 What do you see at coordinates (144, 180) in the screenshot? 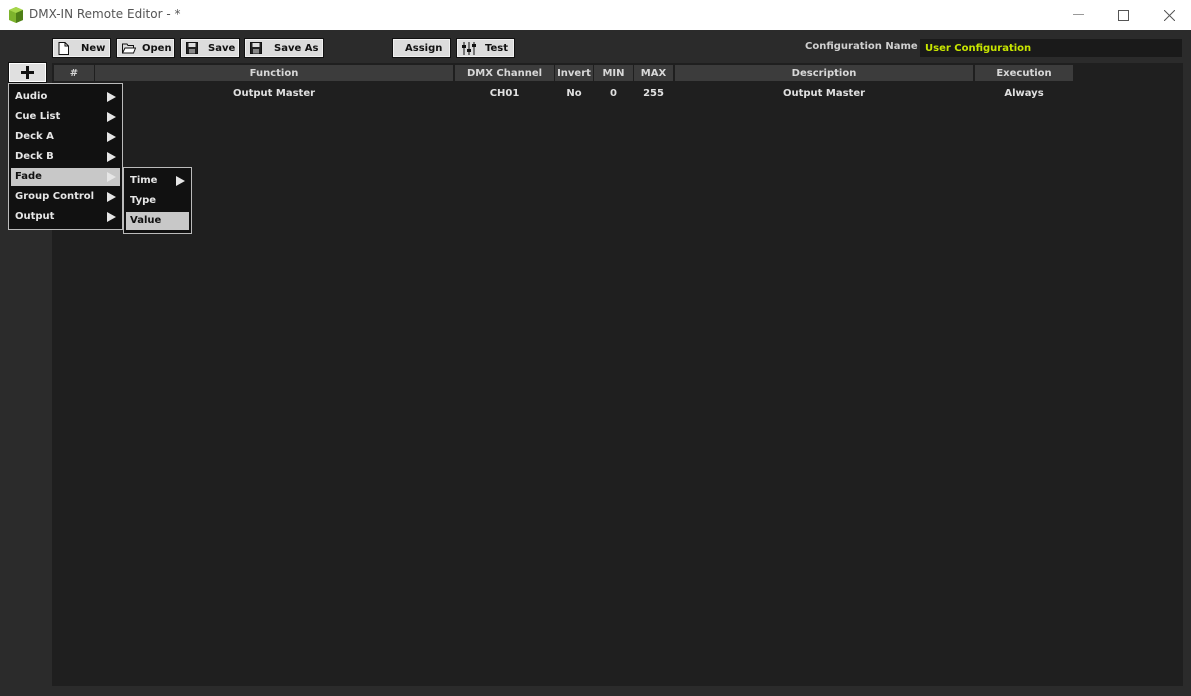
I see `submenu-item-label: Time` at bounding box center [144, 180].